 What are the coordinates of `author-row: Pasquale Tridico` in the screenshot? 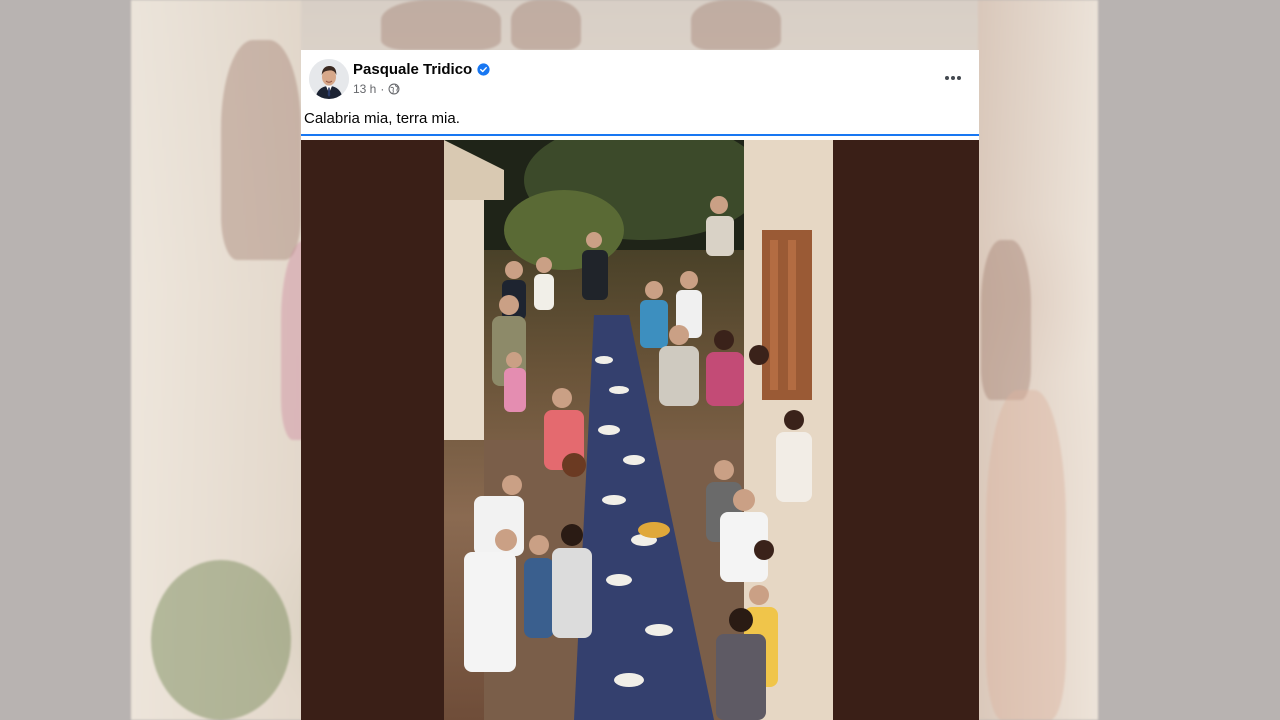 It's located at (421, 69).